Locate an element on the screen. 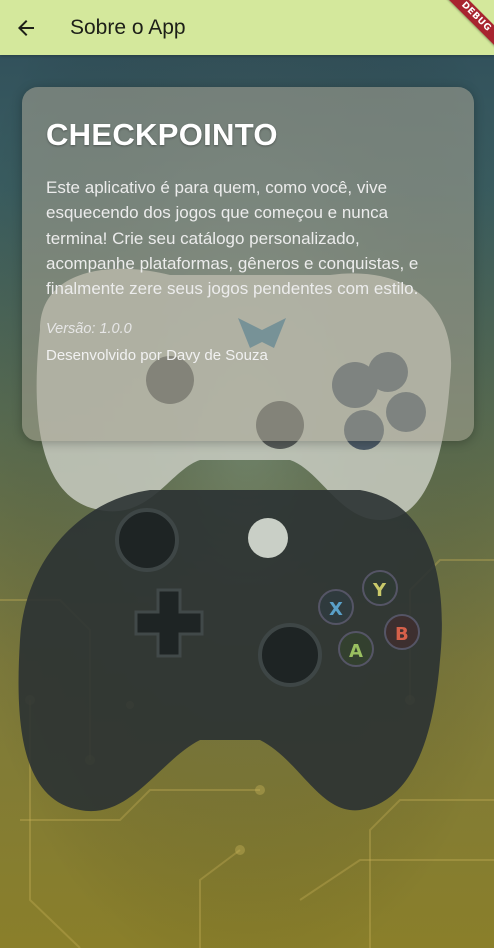 This screenshot has height=948, width=494. button-b-label: B is located at coordinates (402, 634).